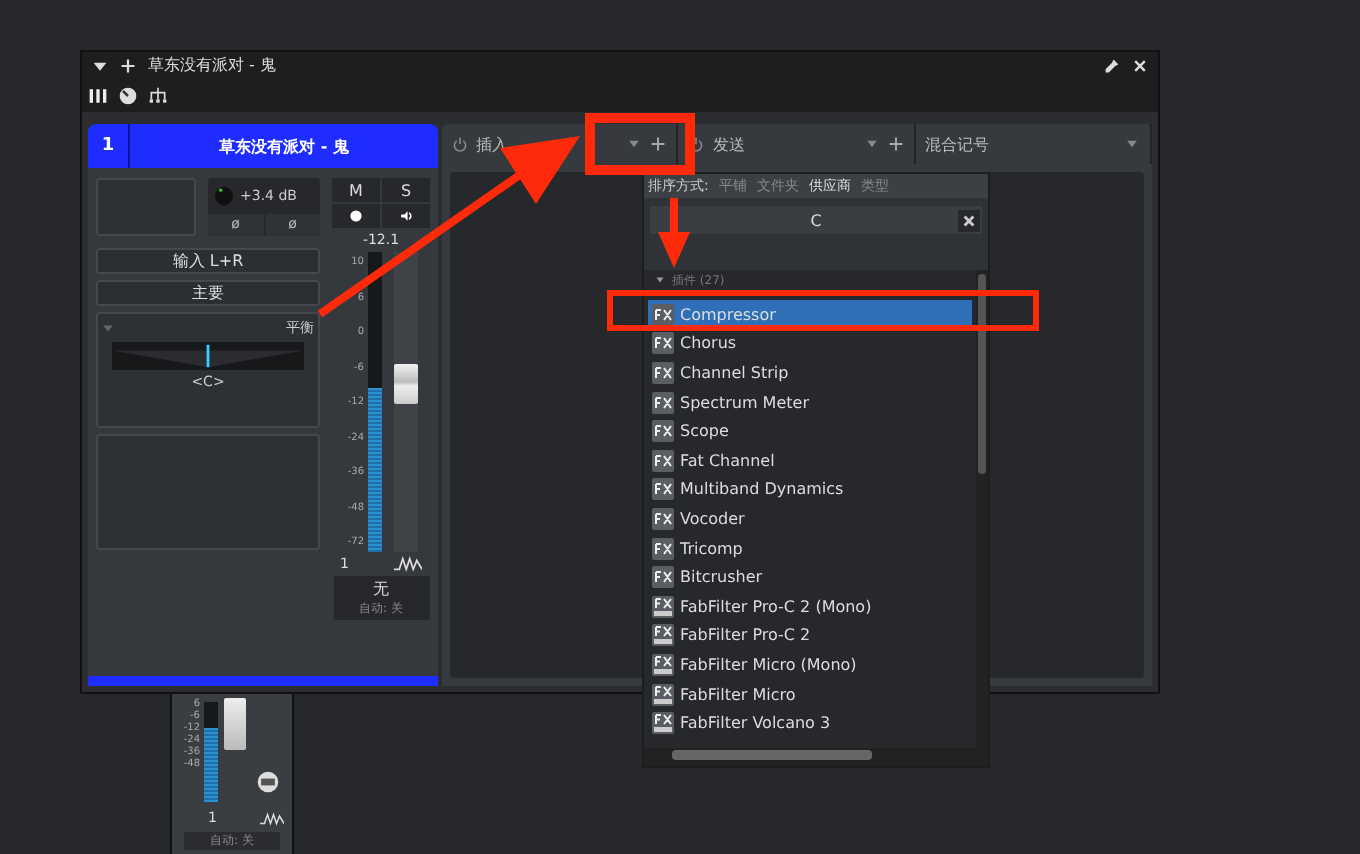 The image size is (1360, 854). I want to click on search-field: C, so click(816, 220).